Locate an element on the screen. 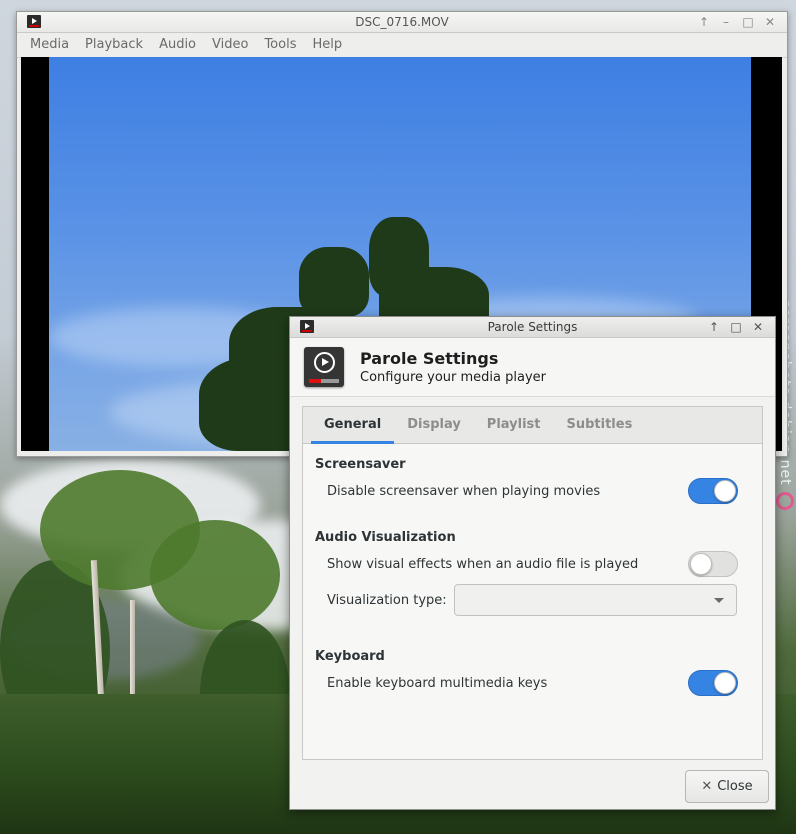  tab-general: General is located at coordinates (353, 425).